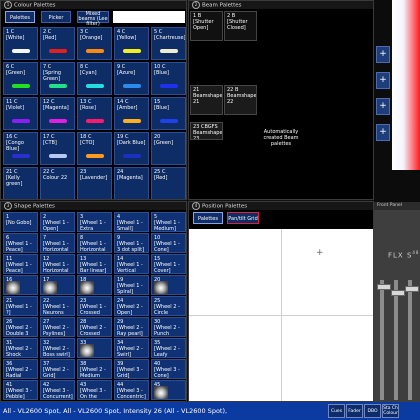  I want to click on shape-palette-tile: 9 [Wheel 1 - 3 dot split], so click(131, 243).